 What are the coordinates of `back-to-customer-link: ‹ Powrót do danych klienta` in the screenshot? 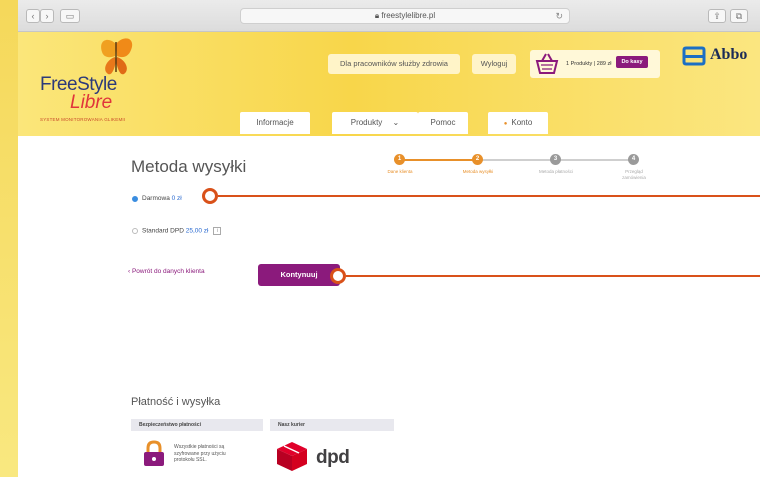 It's located at (166, 271).